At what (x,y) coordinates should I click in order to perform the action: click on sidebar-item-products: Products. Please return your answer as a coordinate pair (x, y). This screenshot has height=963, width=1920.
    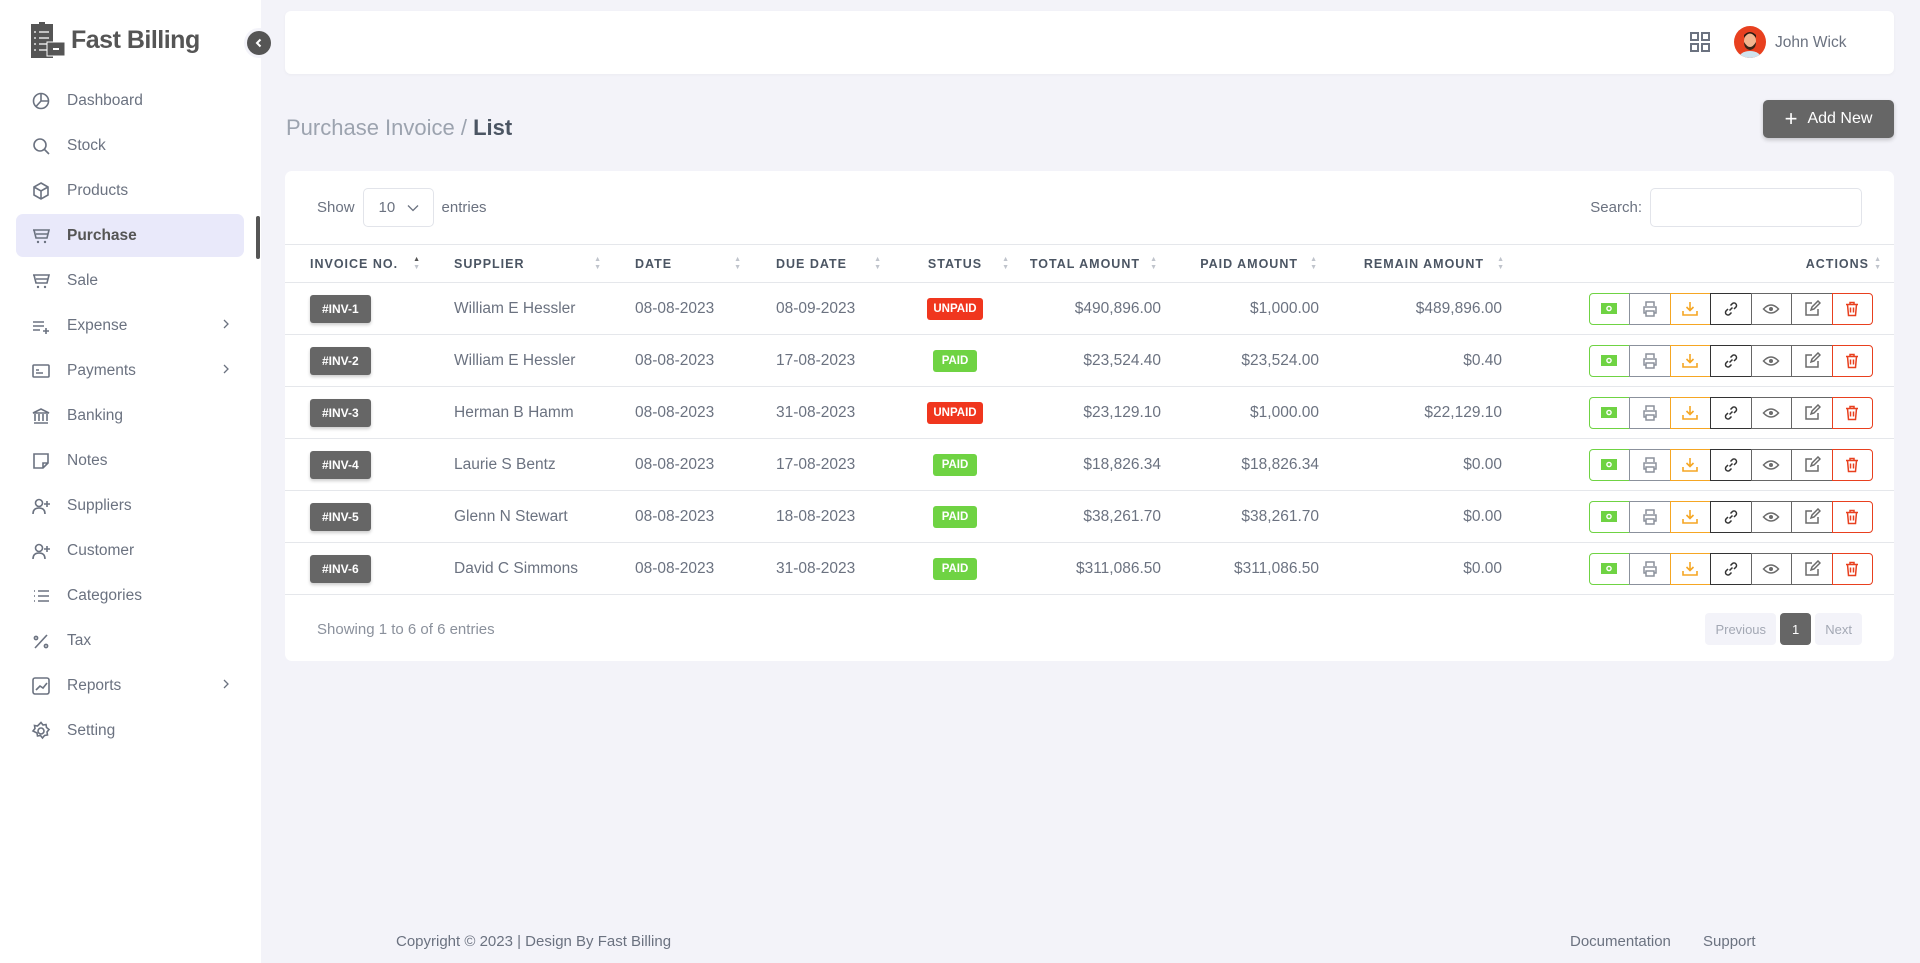
    Looking at the image, I should click on (130, 190).